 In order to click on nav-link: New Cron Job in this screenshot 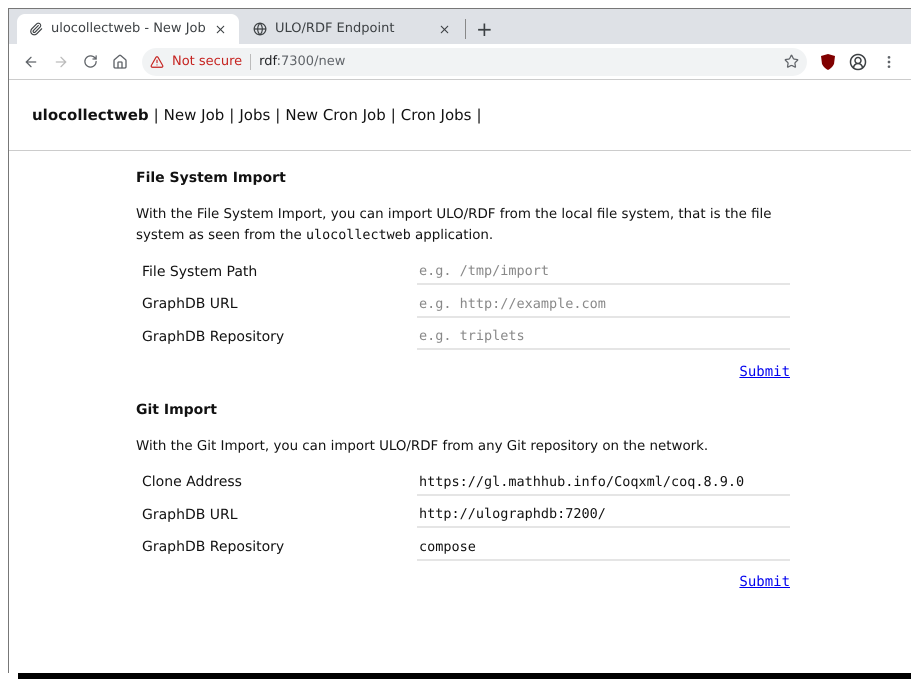, I will do `click(335, 115)`.